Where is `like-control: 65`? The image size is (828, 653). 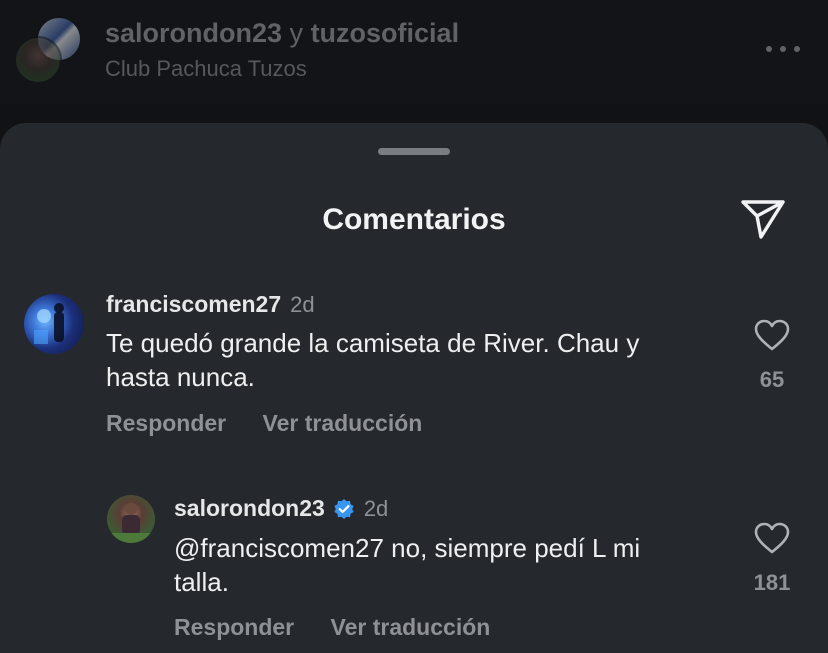 like-control: 65 is located at coordinates (772, 356).